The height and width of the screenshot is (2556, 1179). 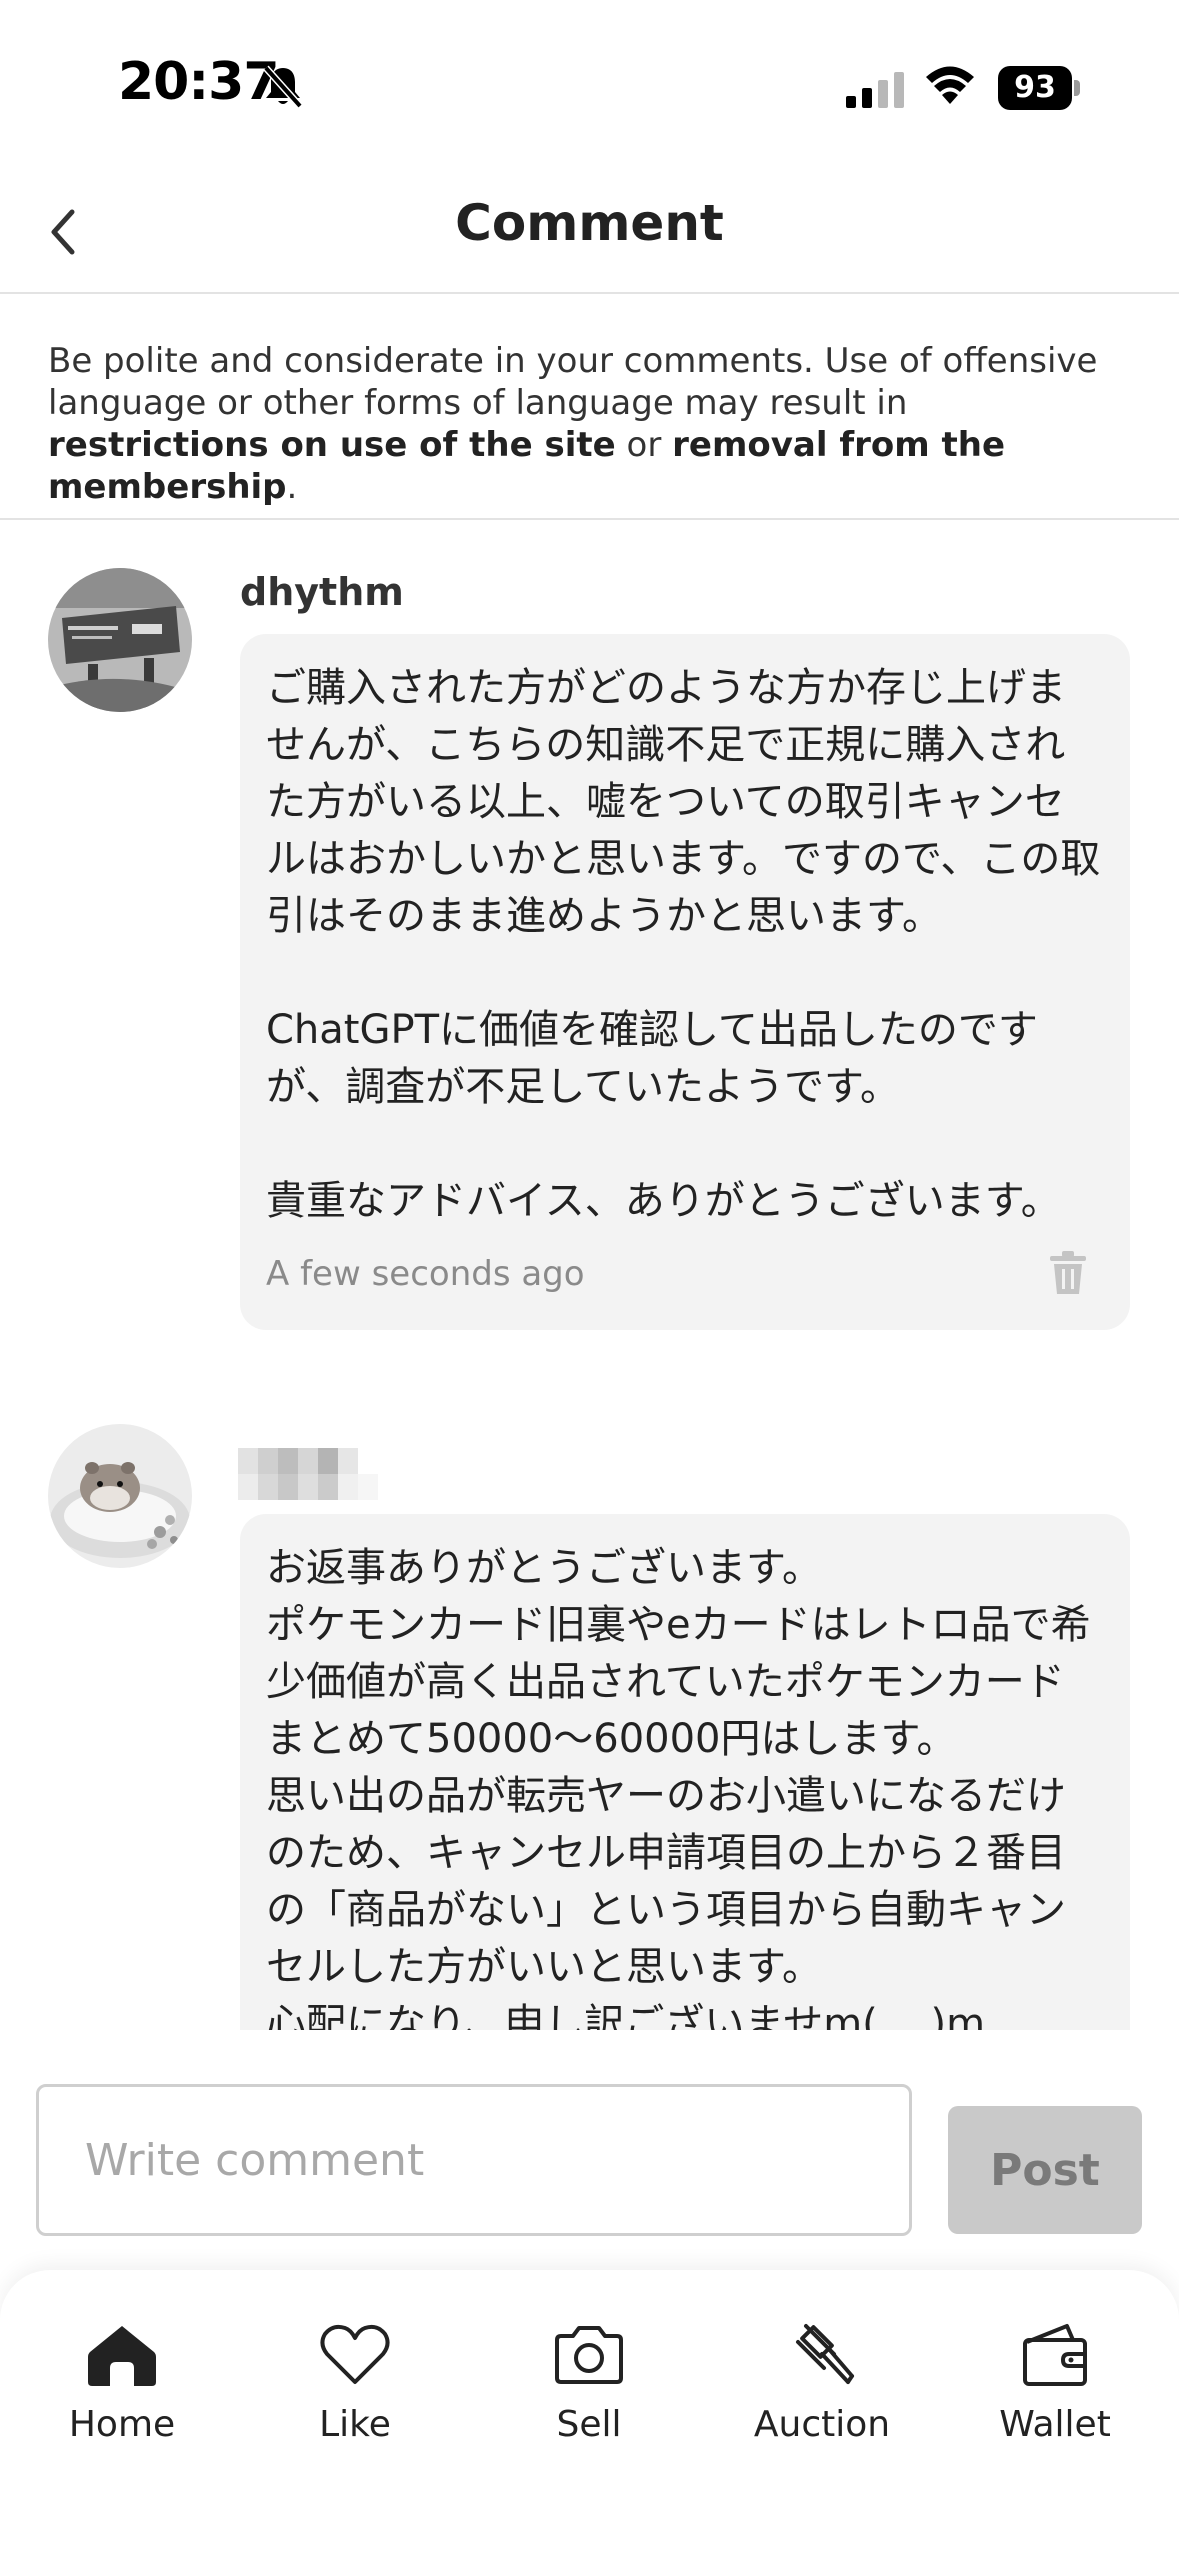 I want to click on header: Comment, so click(x=589, y=232).